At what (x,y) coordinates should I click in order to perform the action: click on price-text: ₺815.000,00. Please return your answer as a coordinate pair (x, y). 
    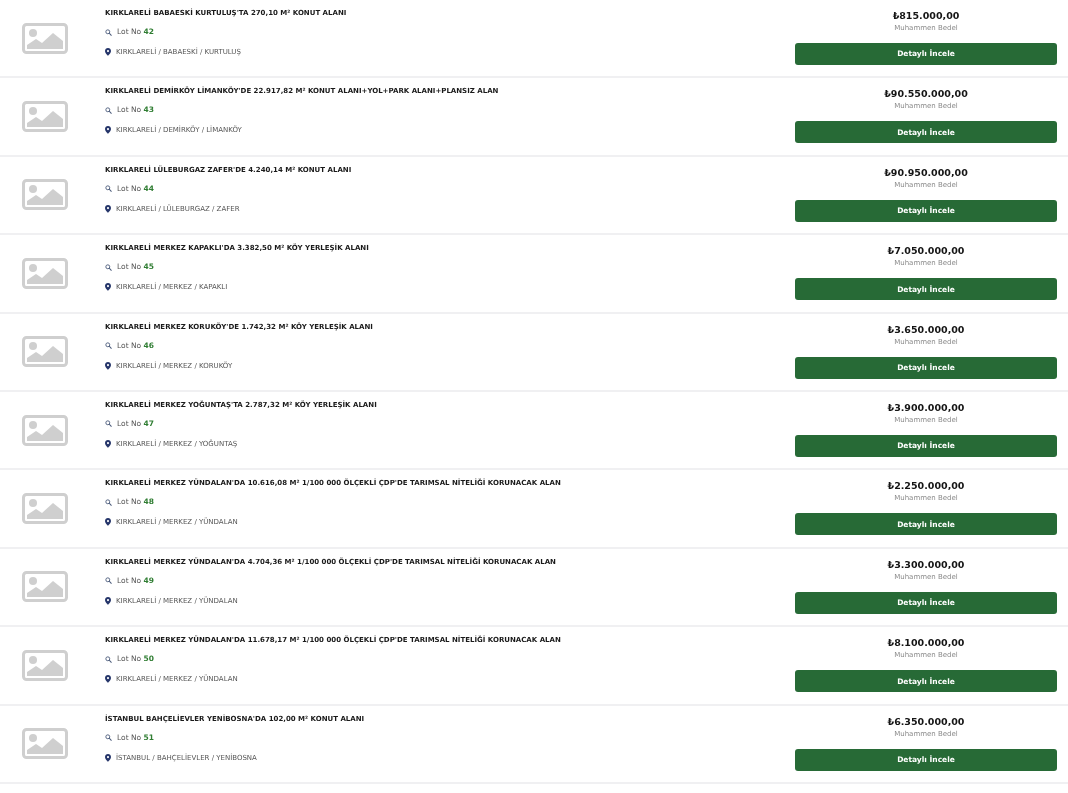
    Looking at the image, I should click on (926, 16).